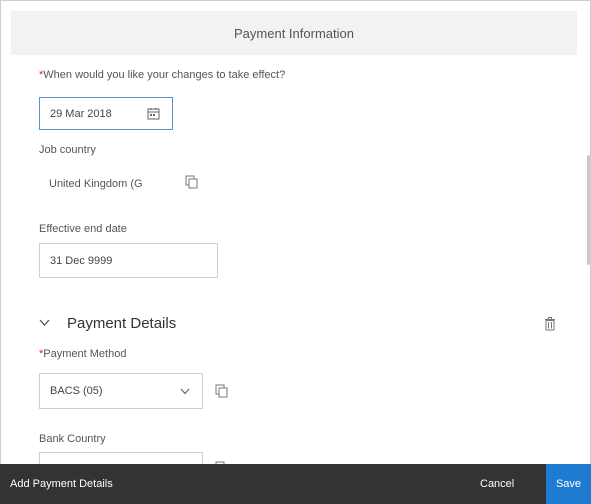 This screenshot has width=591, height=504. I want to click on scrollbar-thumb, so click(588, 210).